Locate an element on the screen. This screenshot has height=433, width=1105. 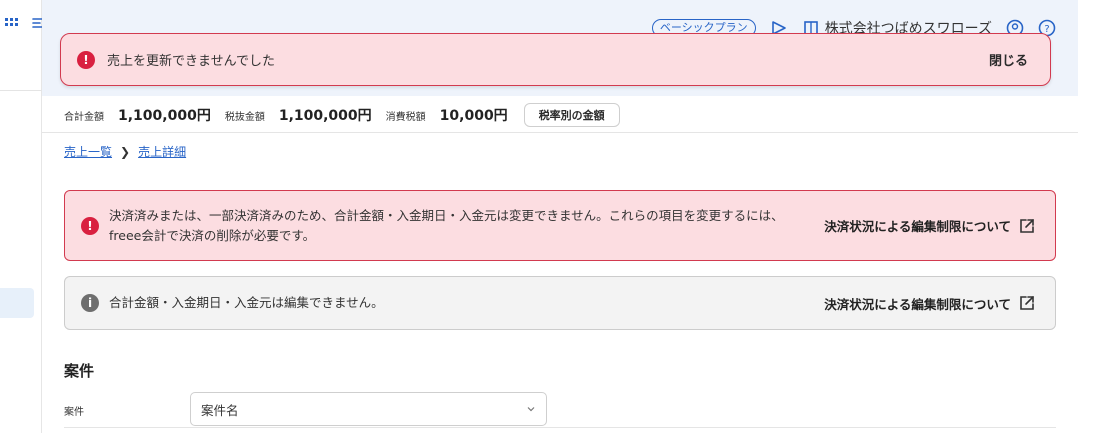
breadcrumb-sales-detail: 売上詳細 is located at coordinates (162, 151).